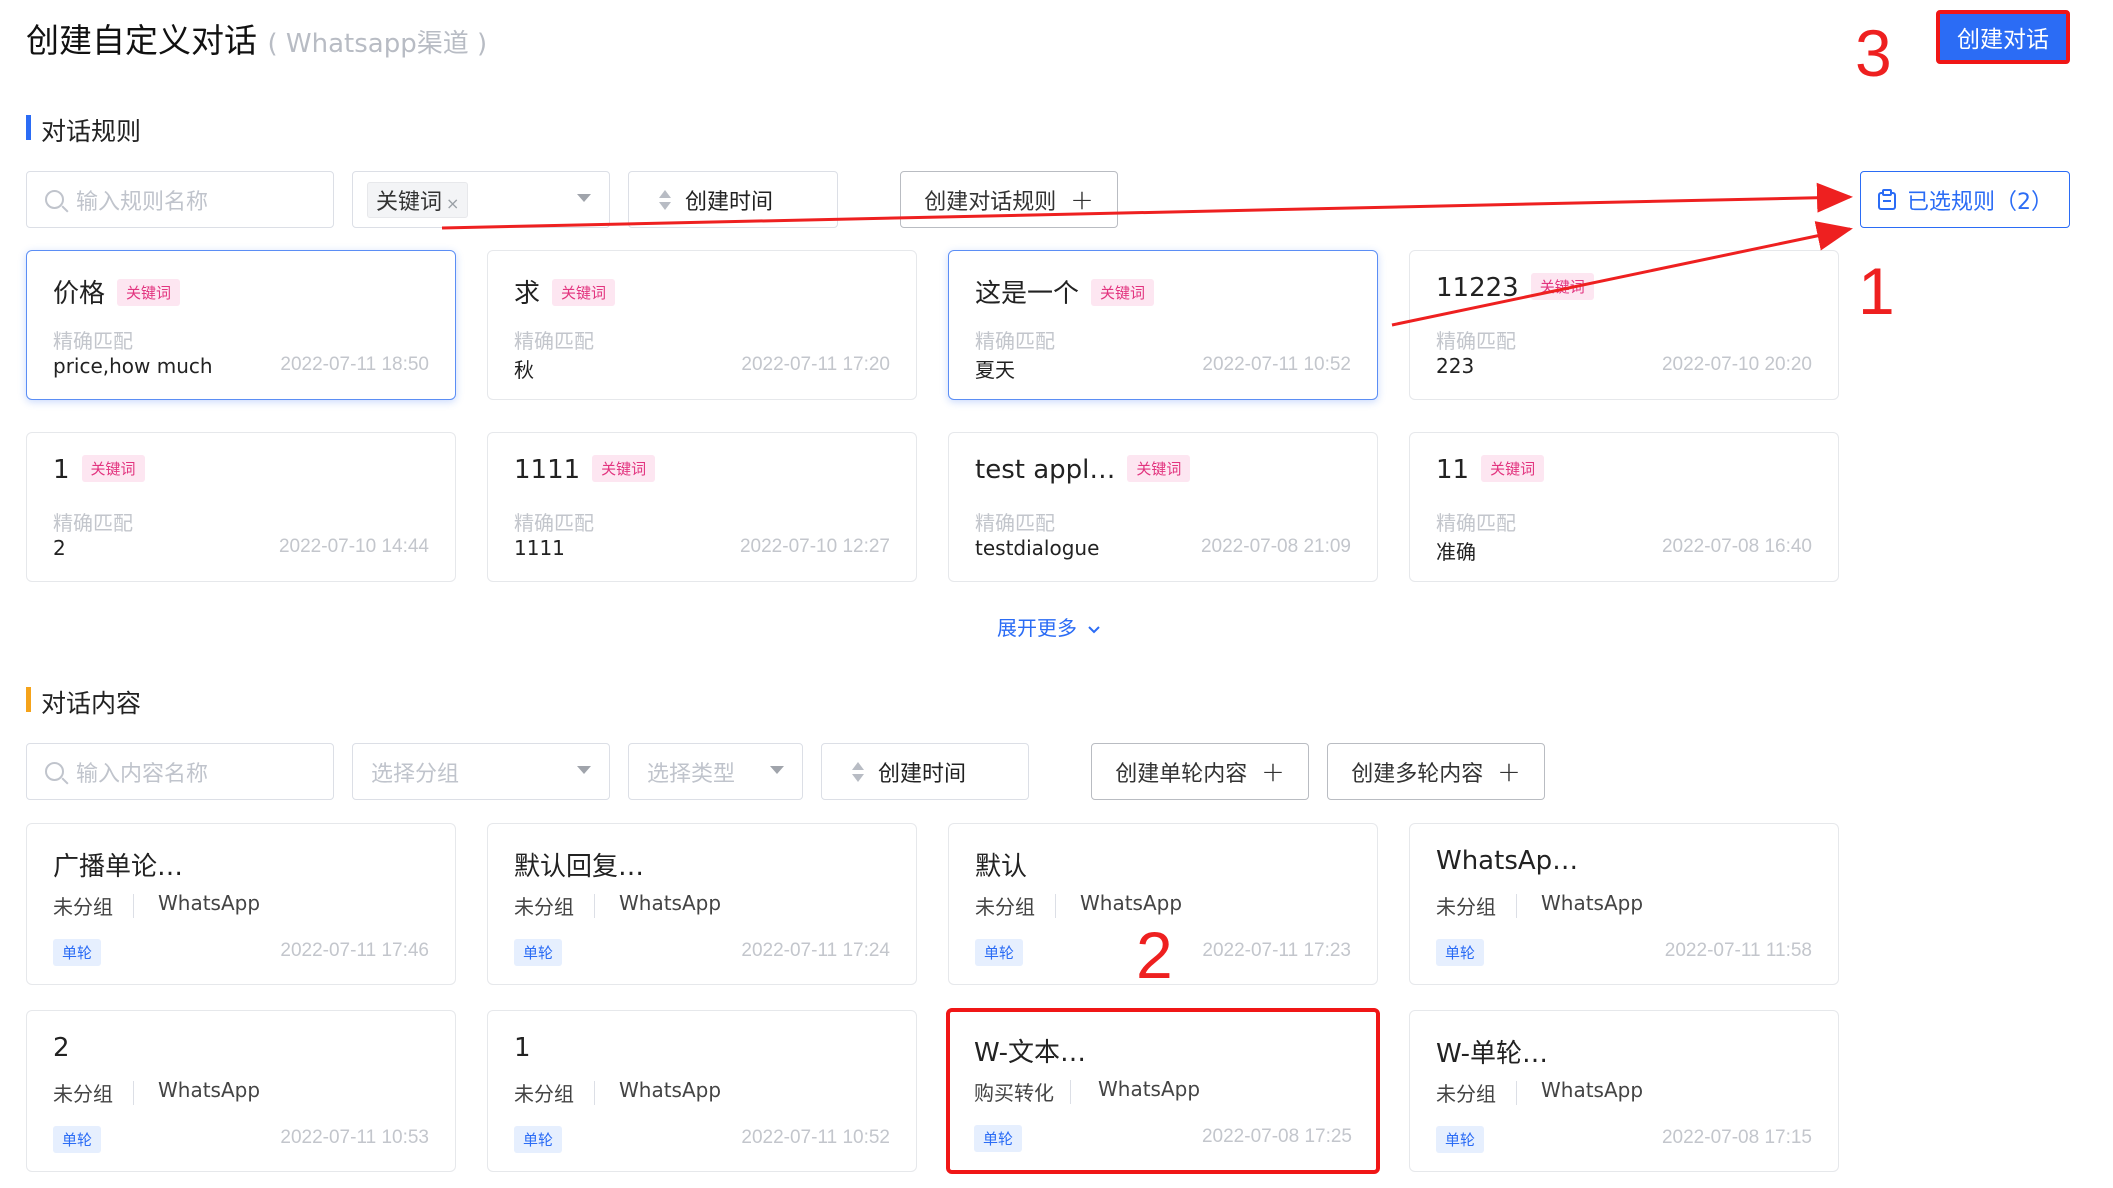  What do you see at coordinates (1276, 364) in the screenshot?
I see `rule-date: 2022-07-11 10:52` at bounding box center [1276, 364].